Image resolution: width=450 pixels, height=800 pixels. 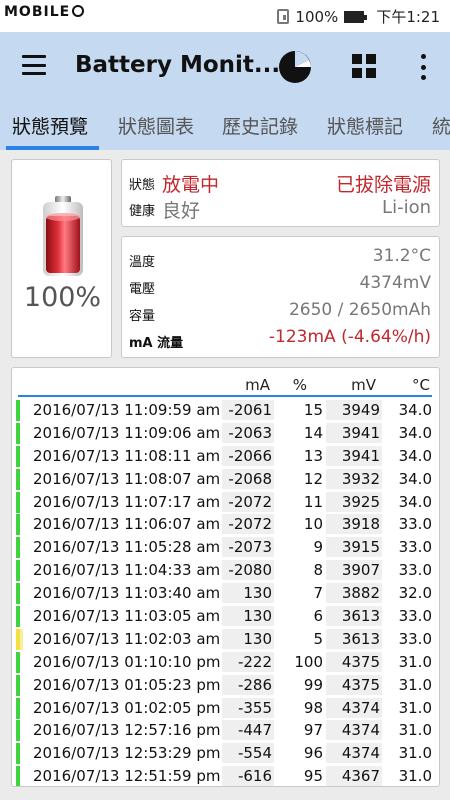 I want to click on row-current: -355, so click(x=248, y=707).